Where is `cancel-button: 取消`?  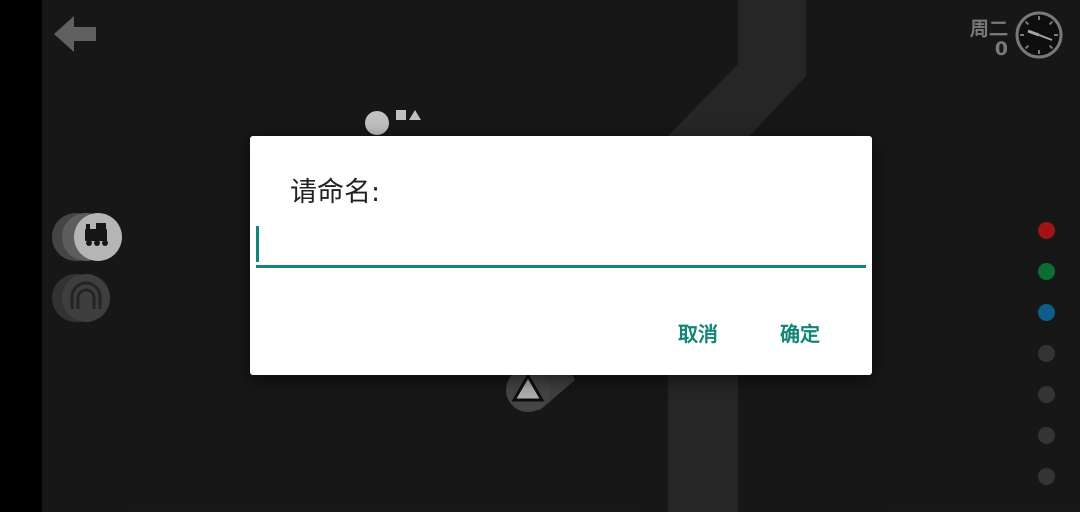
cancel-button: 取消 is located at coordinates (698, 332).